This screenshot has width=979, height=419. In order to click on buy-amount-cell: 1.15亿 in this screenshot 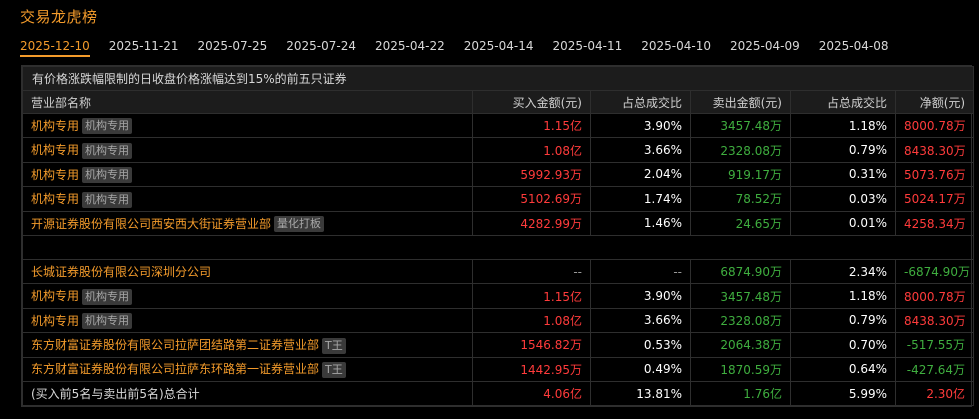, I will do `click(531, 125)`.